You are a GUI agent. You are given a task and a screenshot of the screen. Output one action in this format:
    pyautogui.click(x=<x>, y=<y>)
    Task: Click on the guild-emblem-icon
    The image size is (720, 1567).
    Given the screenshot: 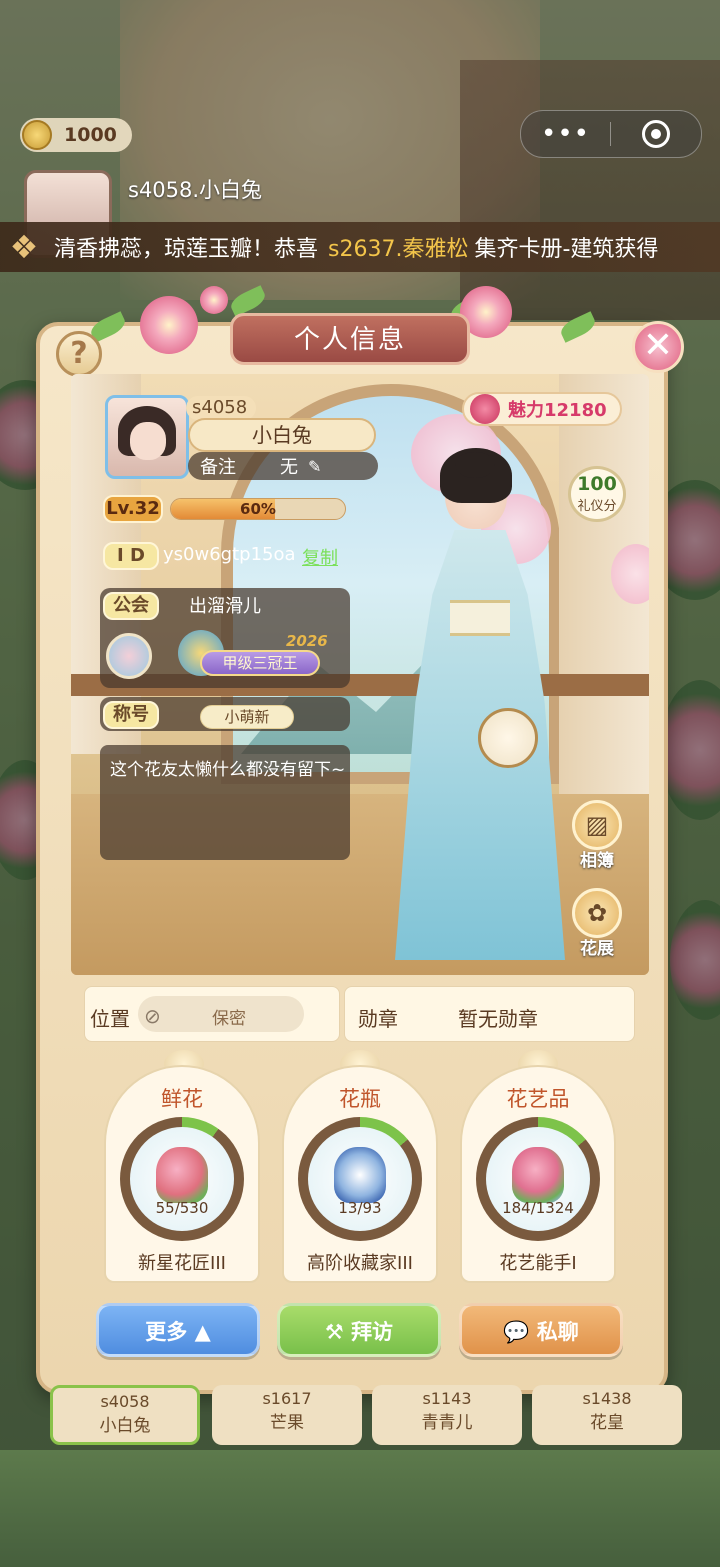 What is the action you would take?
    pyautogui.click(x=129, y=656)
    